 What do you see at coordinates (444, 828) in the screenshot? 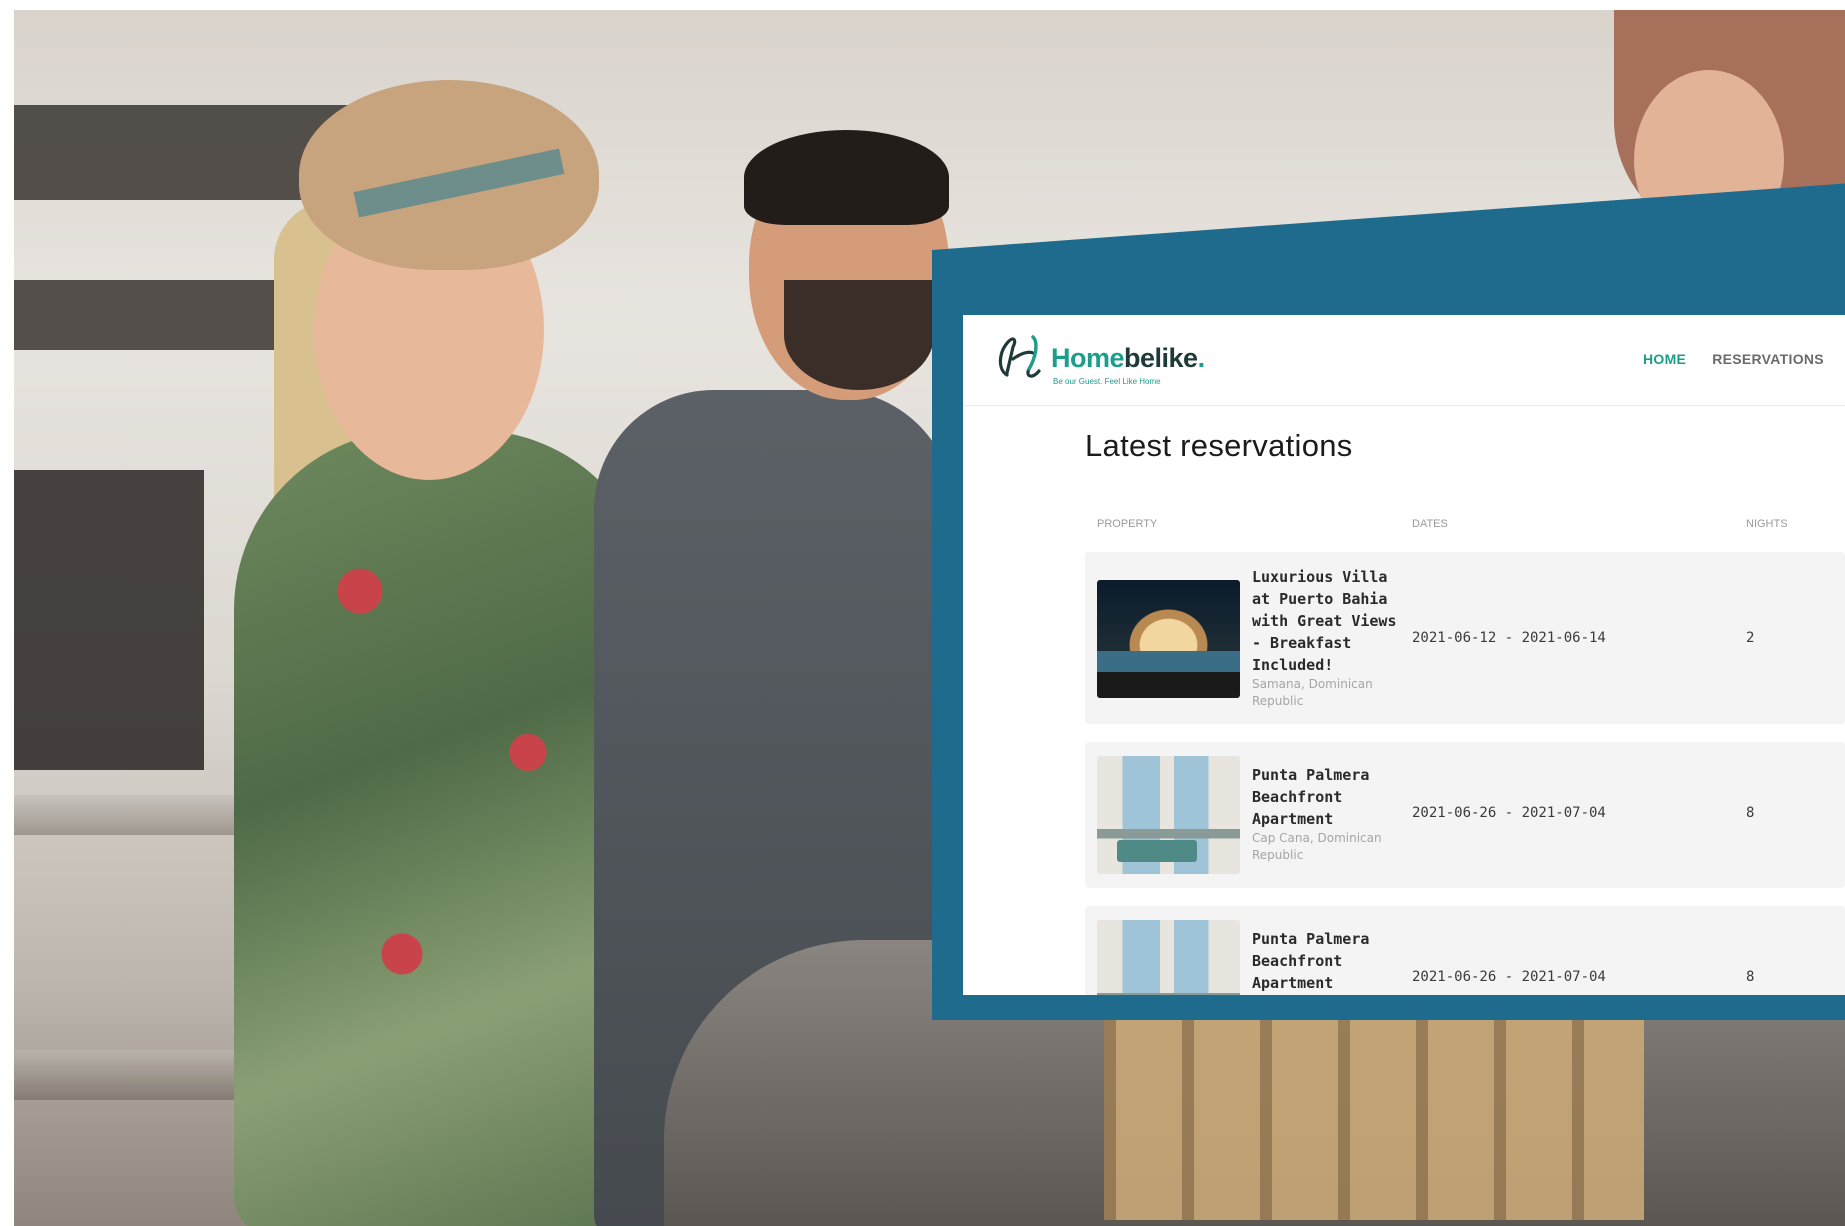
I see `woman-floral-dress` at bounding box center [444, 828].